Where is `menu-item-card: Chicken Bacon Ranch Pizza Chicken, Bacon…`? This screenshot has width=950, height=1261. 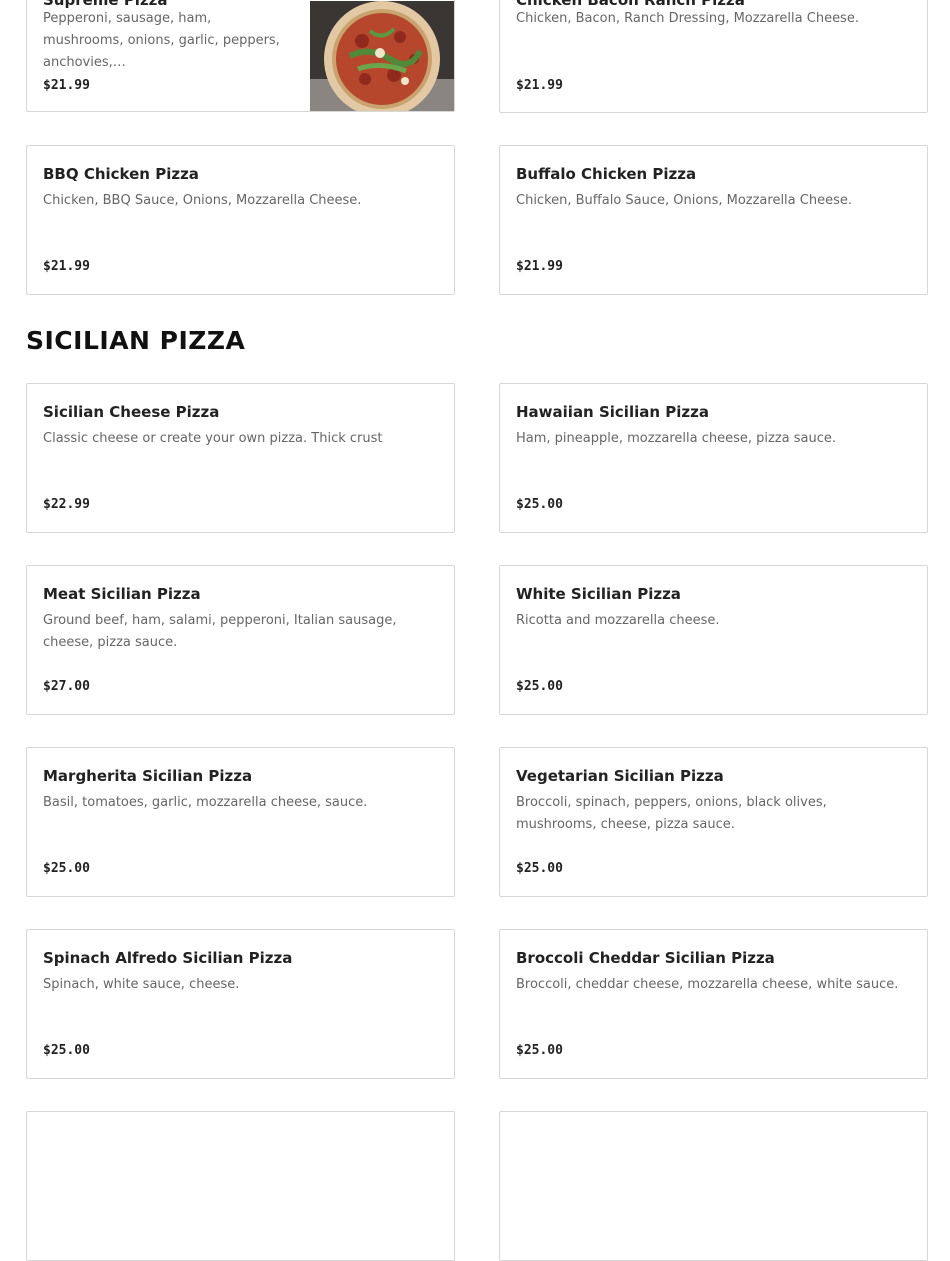
menu-item-card: Chicken Bacon Ranch Pizza Chicken, Bacon… is located at coordinates (713, 56).